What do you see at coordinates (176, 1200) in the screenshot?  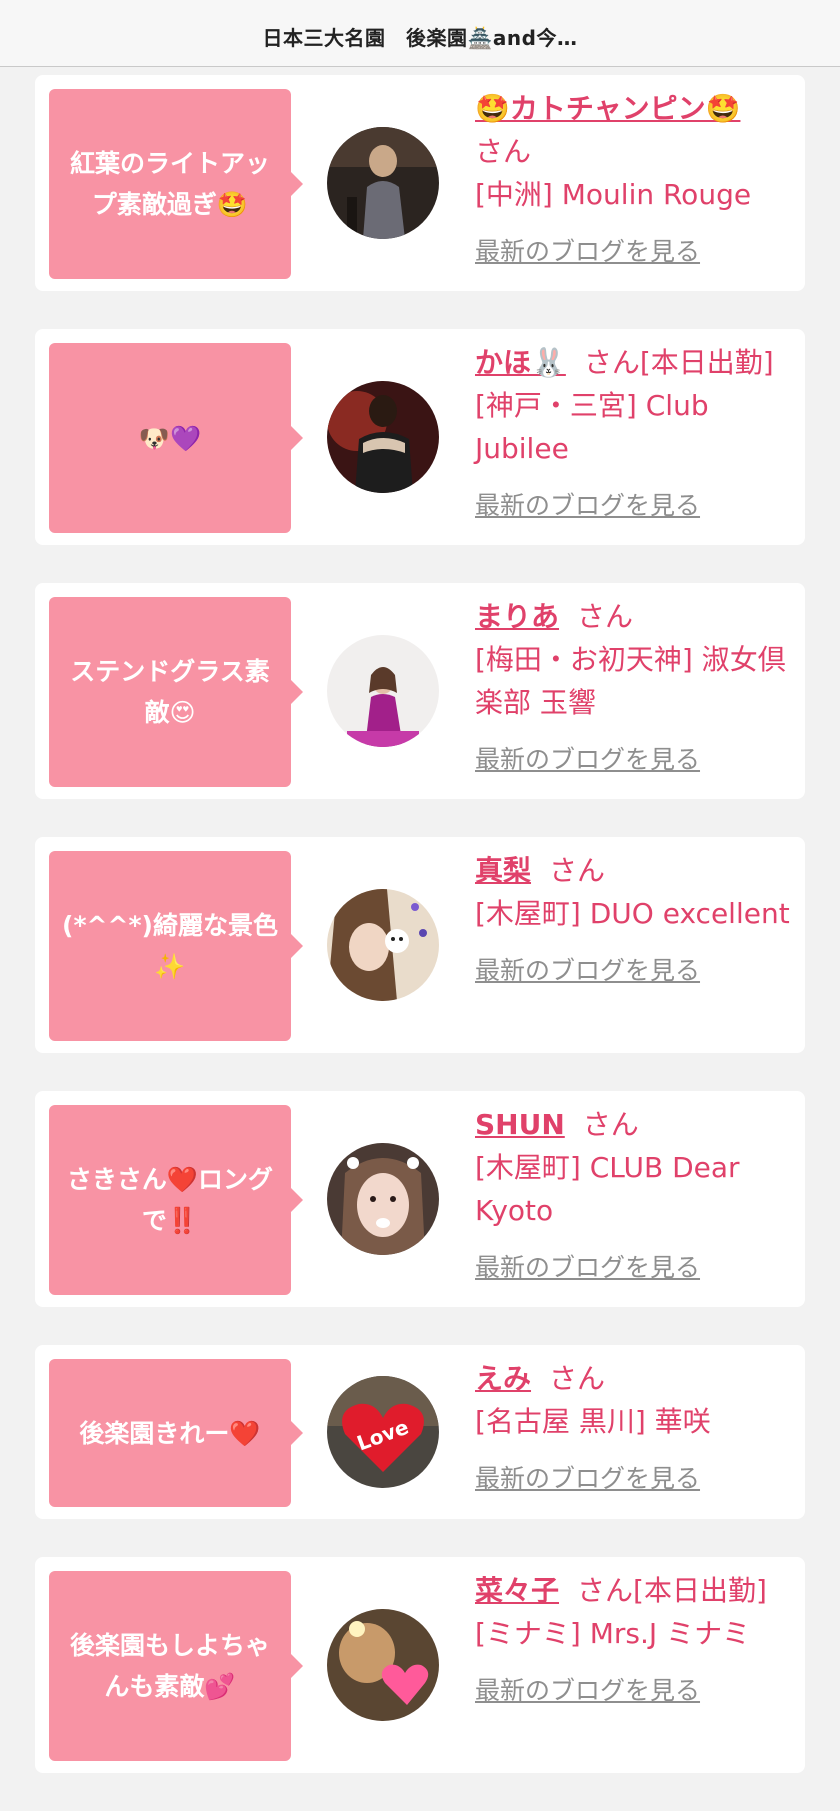 I see `comment-bubble: さきさん❤️ロングで‼️` at bounding box center [176, 1200].